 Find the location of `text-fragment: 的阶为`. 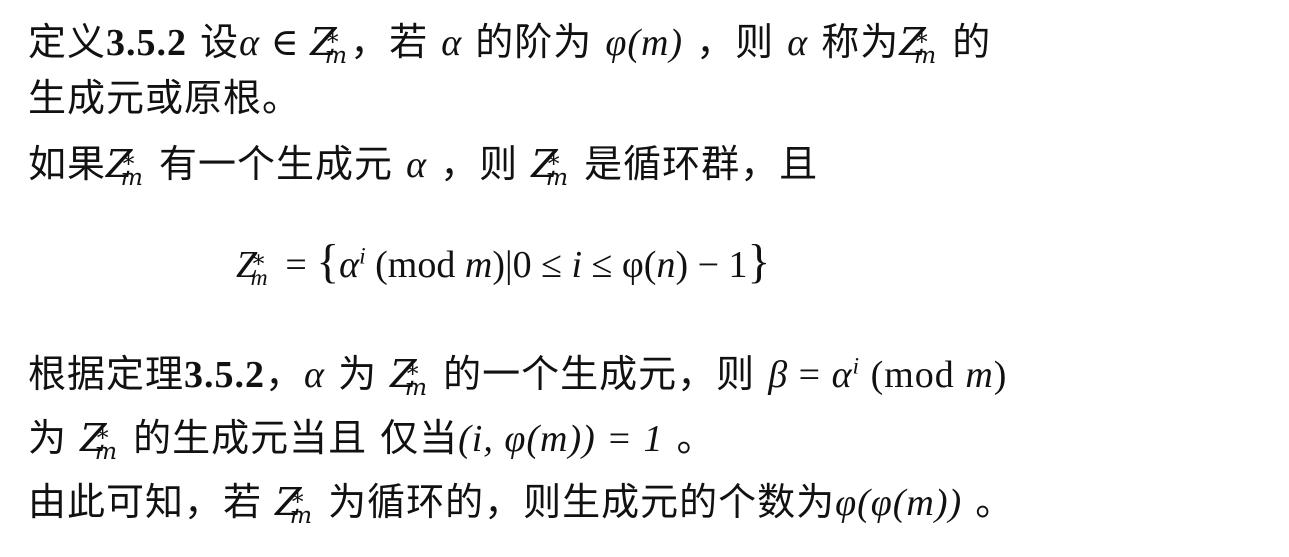

text-fragment: 的阶为 is located at coordinates (534, 42).